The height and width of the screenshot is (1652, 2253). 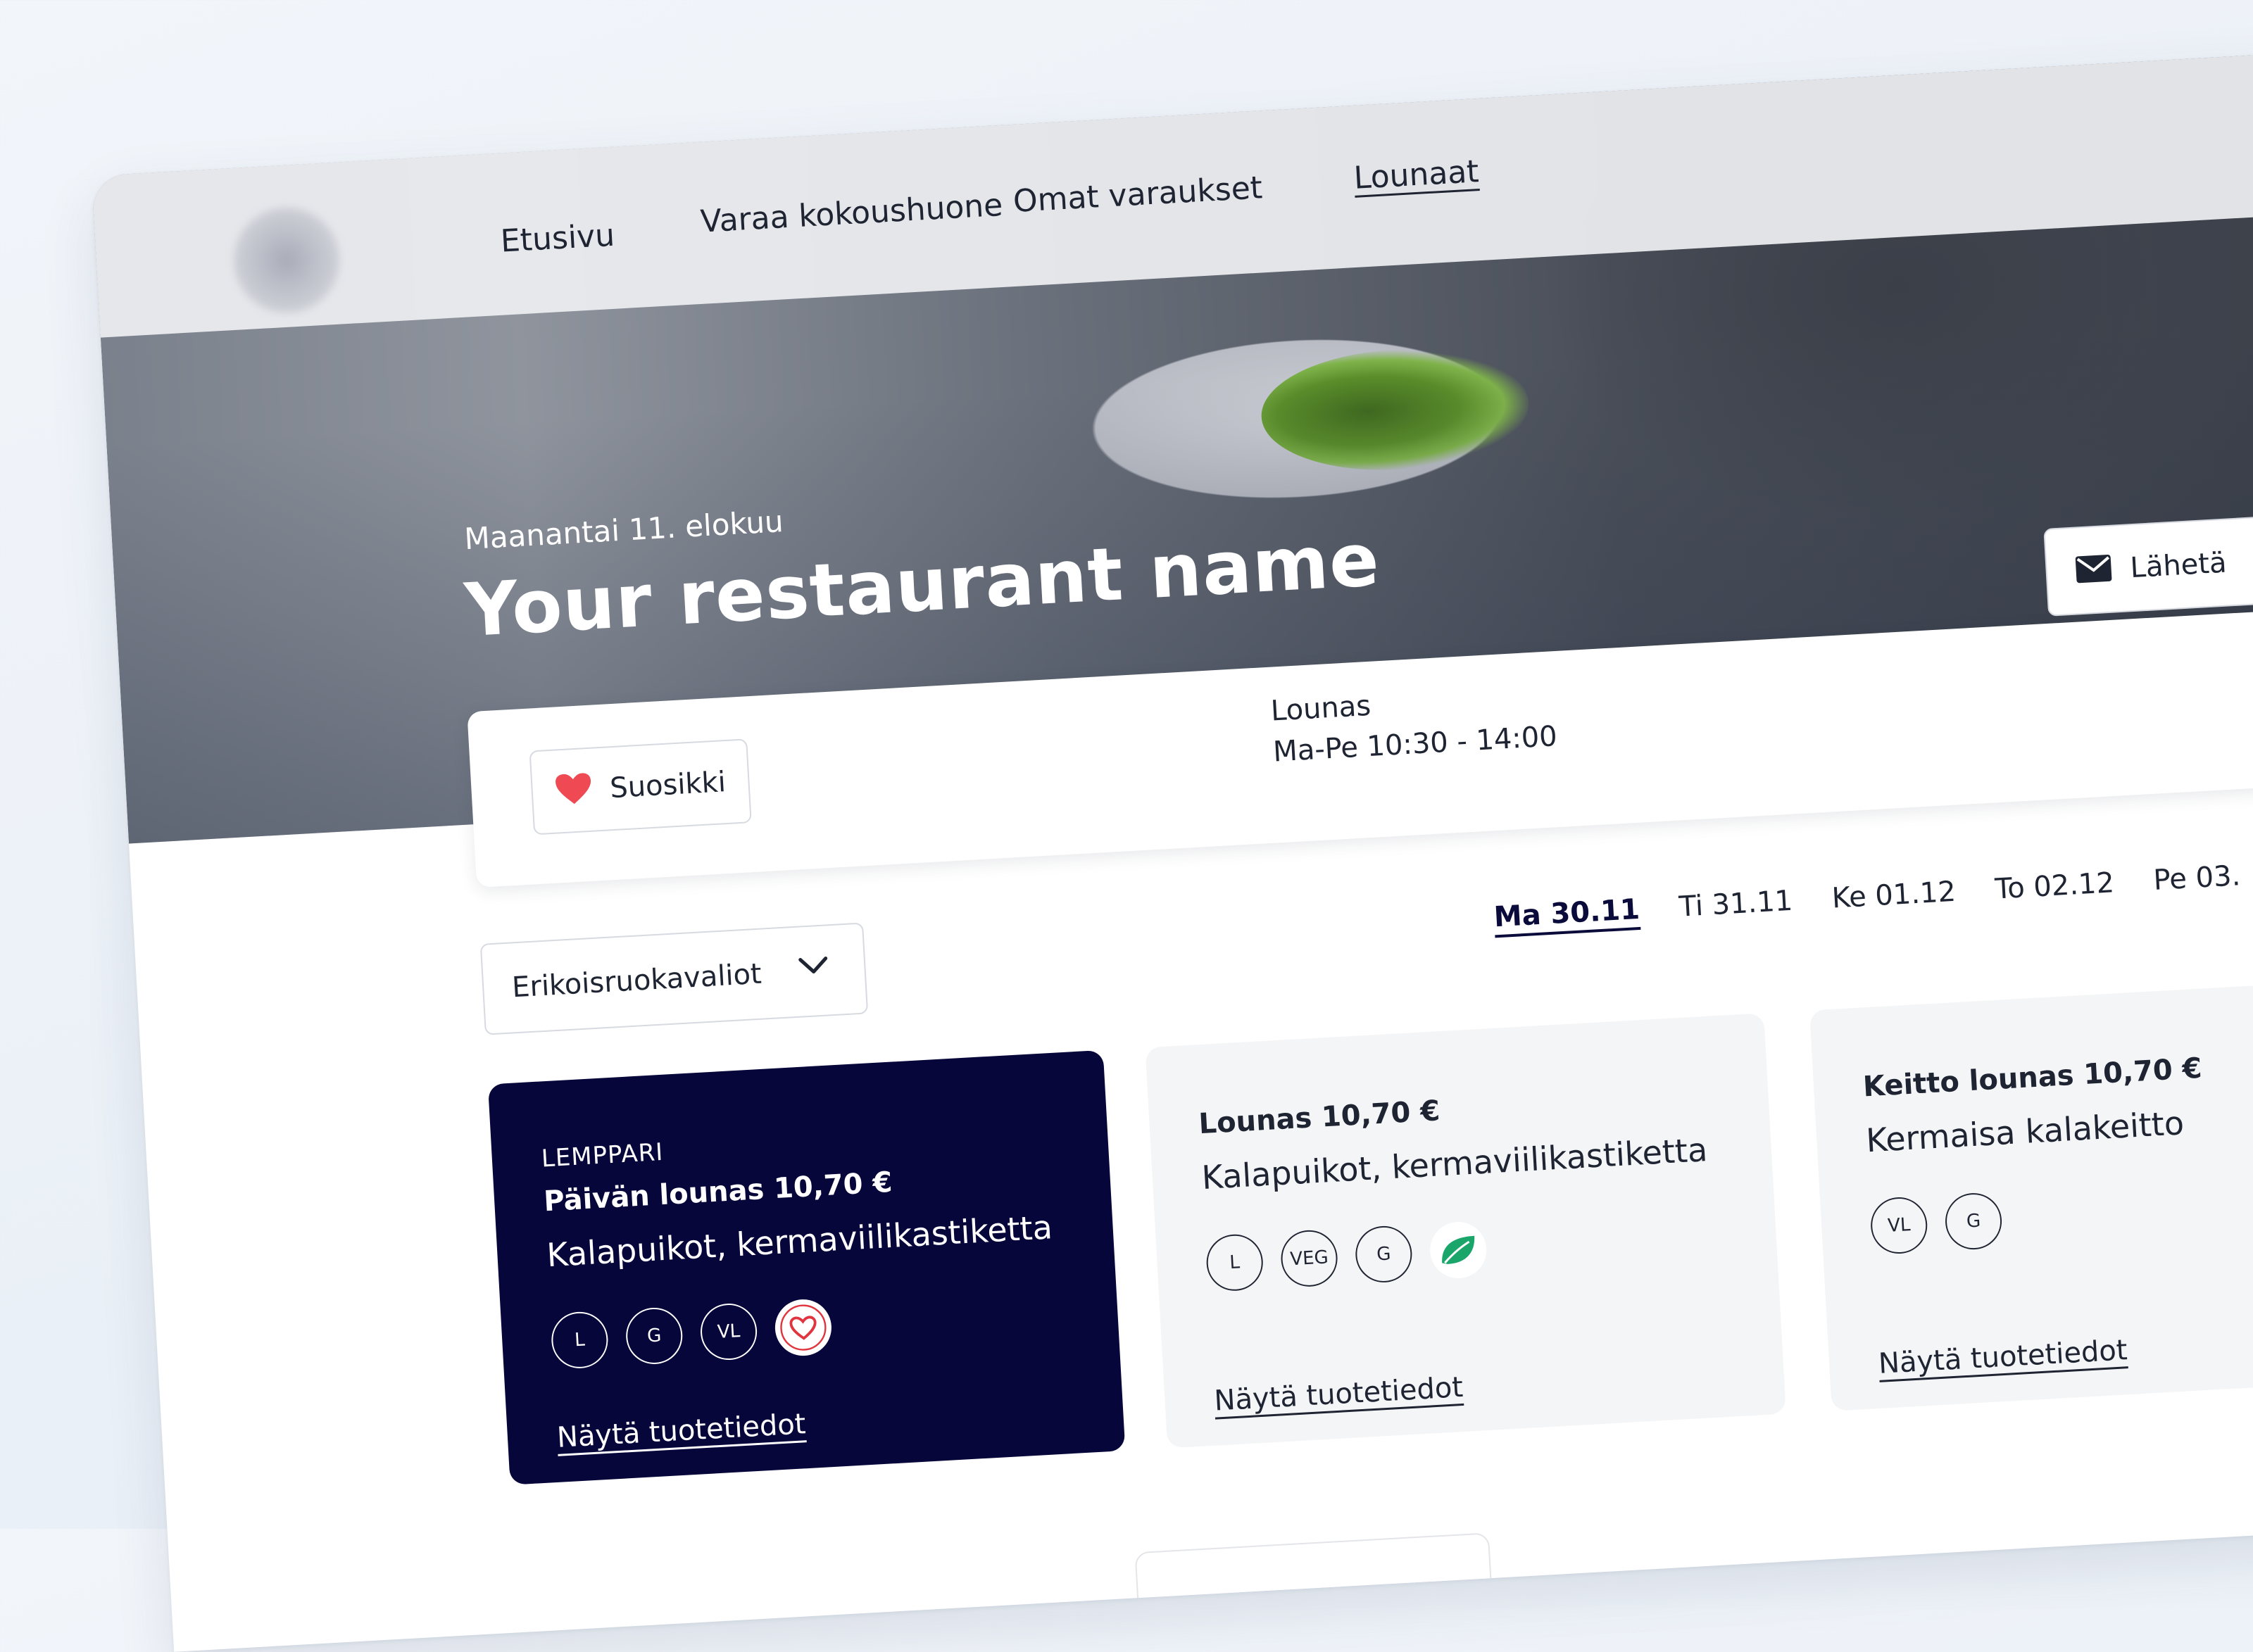 What do you see at coordinates (1138, 195) in the screenshot?
I see `nav-item-omat-varaukset: Omat varaukset` at bounding box center [1138, 195].